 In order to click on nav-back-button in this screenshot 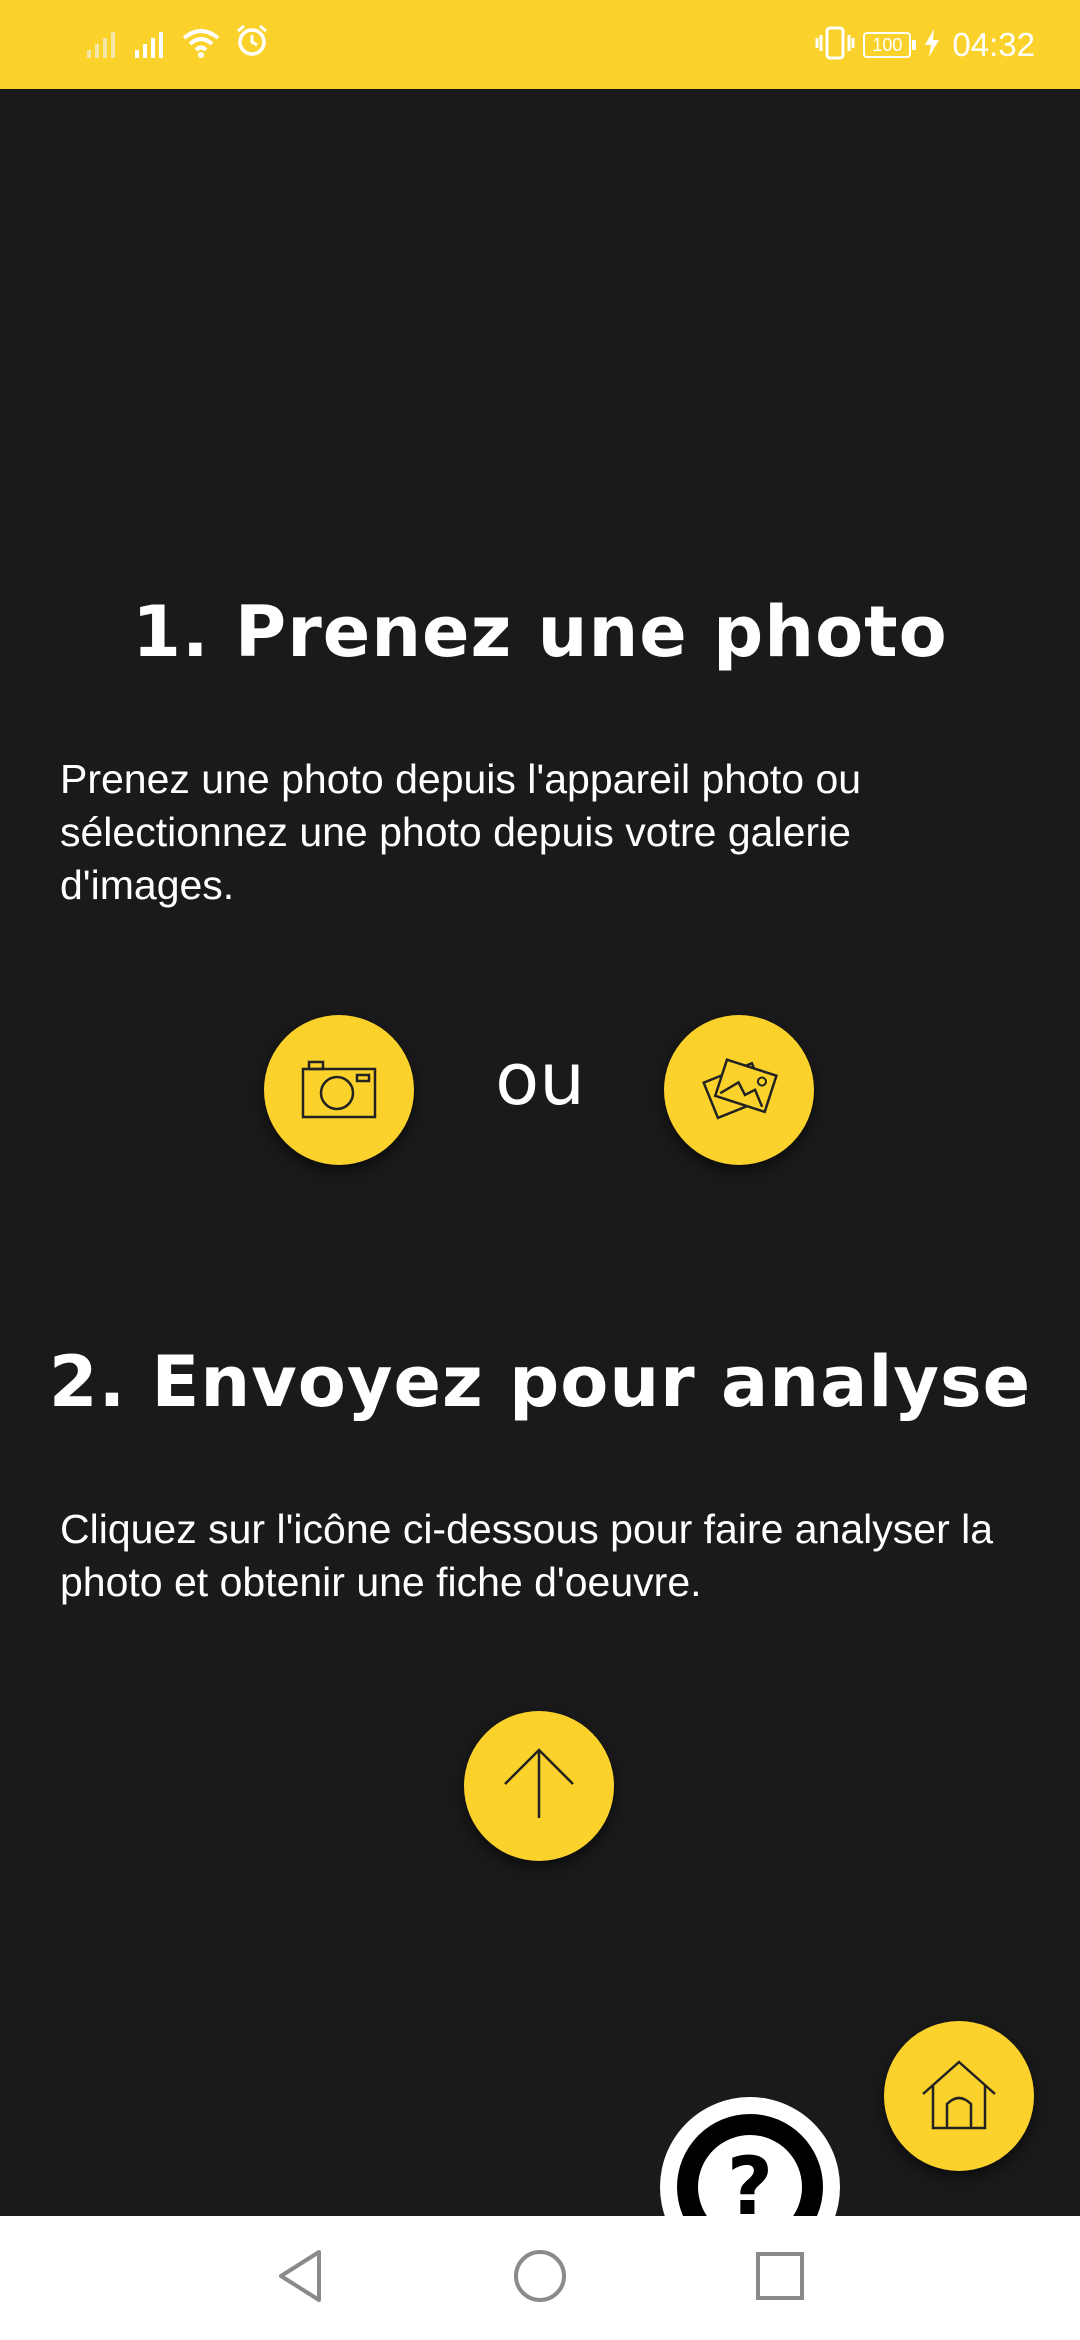, I will do `click(300, 2278)`.